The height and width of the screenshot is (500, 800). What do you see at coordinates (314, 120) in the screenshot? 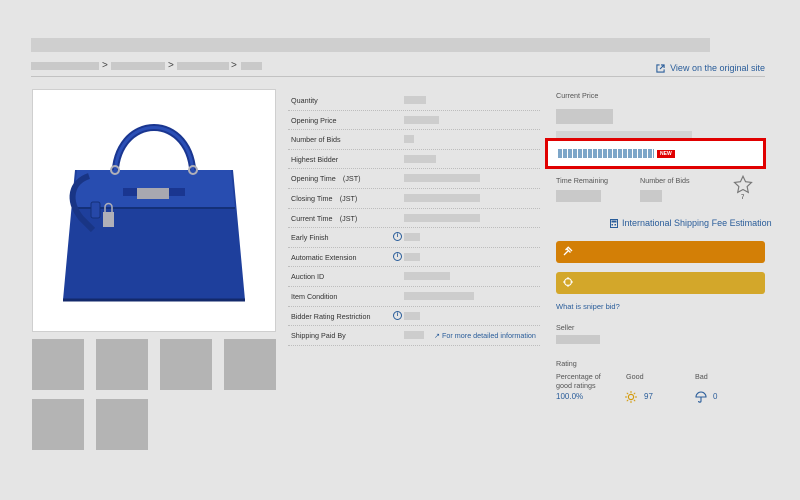
I see `row-label: Opening Price` at bounding box center [314, 120].